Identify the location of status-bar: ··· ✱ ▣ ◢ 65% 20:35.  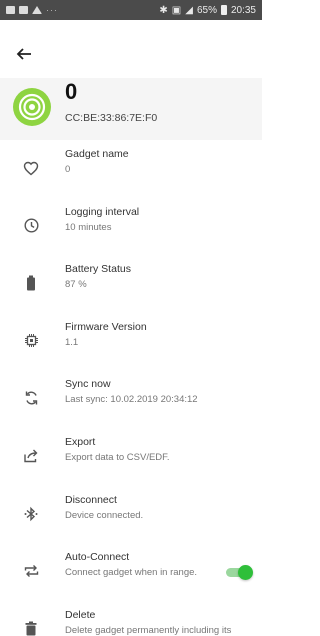
(131, 10).